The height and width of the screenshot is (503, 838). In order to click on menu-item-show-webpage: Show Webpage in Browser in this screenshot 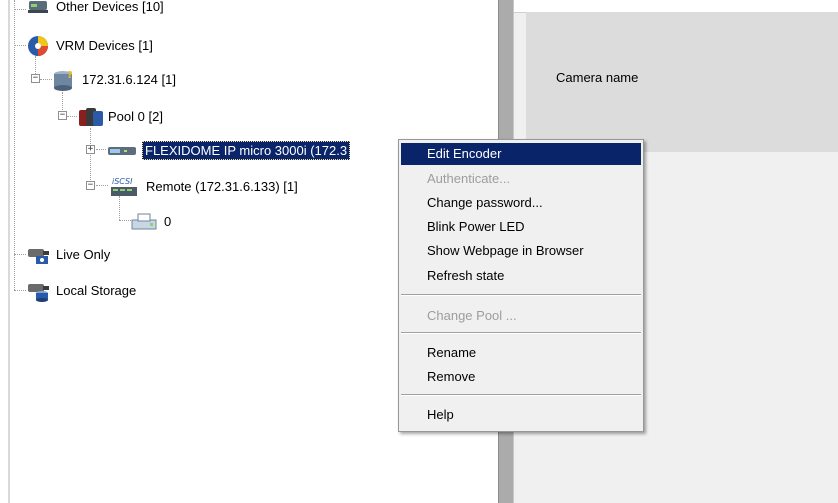, I will do `click(521, 251)`.